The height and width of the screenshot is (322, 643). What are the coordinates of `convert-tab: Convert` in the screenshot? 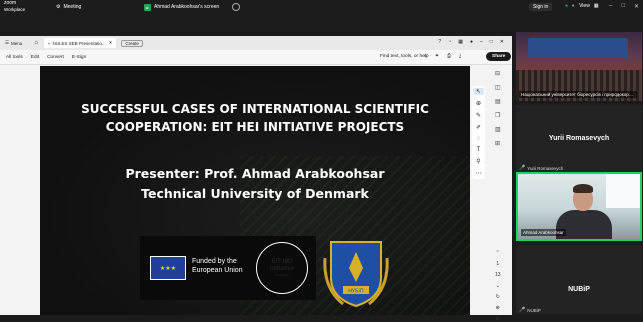 It's located at (55, 57).